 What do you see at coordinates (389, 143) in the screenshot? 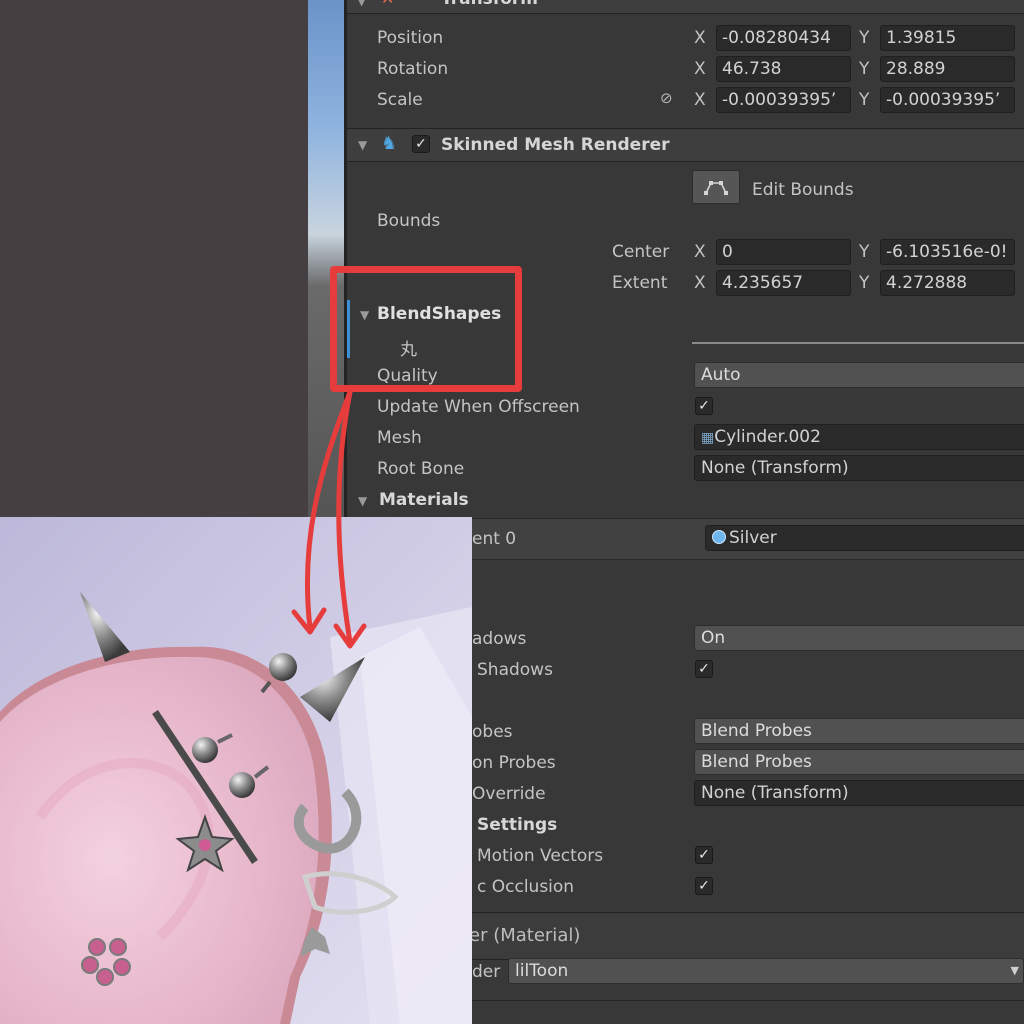
I see `skinned-mesh-icon: ♞` at bounding box center [389, 143].